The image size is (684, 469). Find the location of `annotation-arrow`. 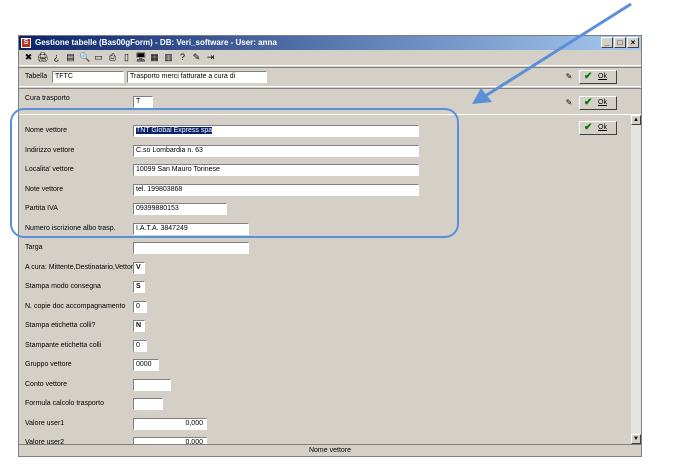

annotation-arrow is located at coordinates (552, 53).